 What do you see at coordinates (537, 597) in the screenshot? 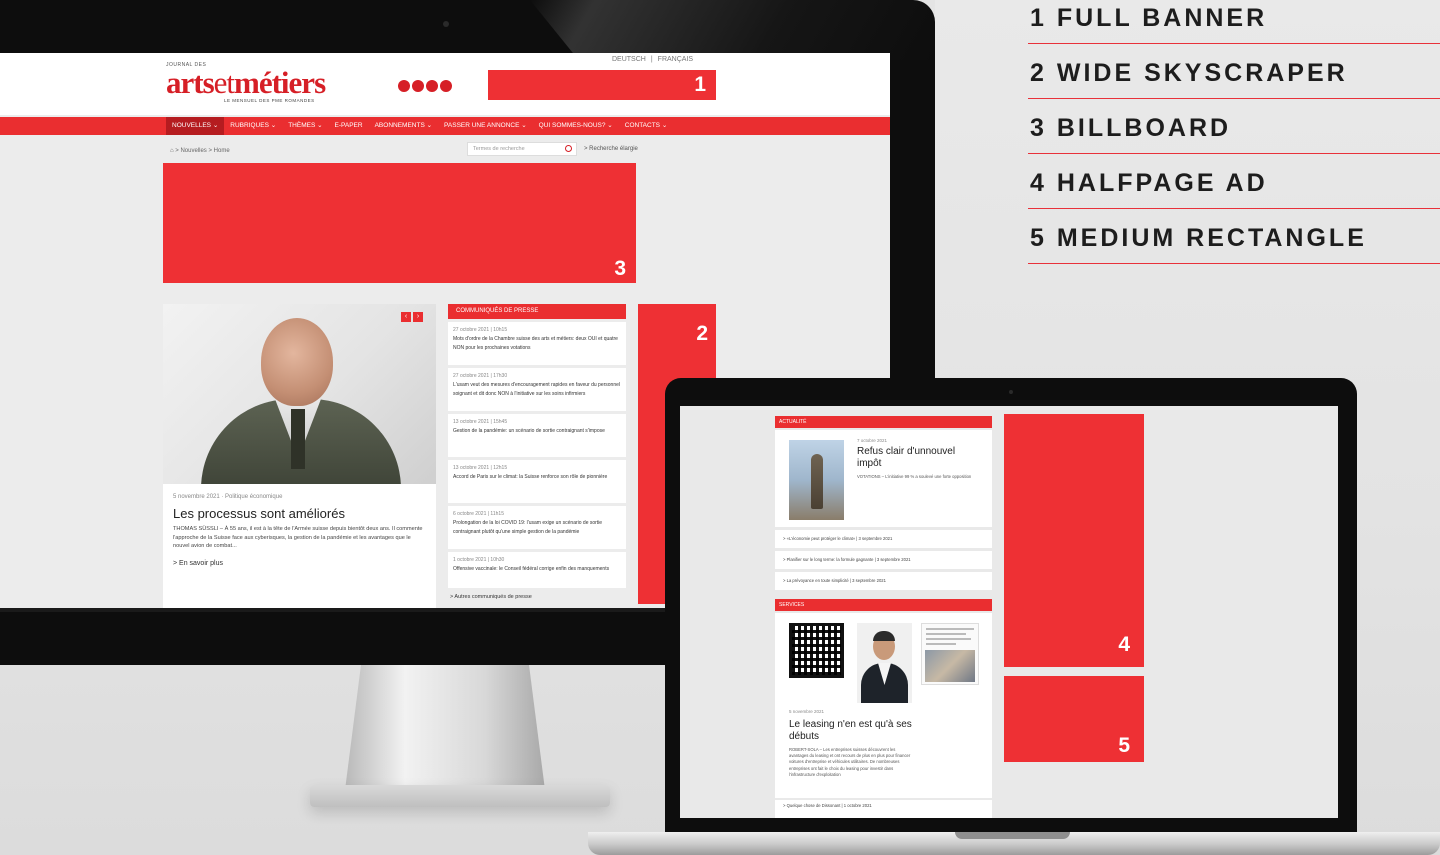
I see `press-more-link: > Autres communiqués de presse` at bounding box center [537, 597].